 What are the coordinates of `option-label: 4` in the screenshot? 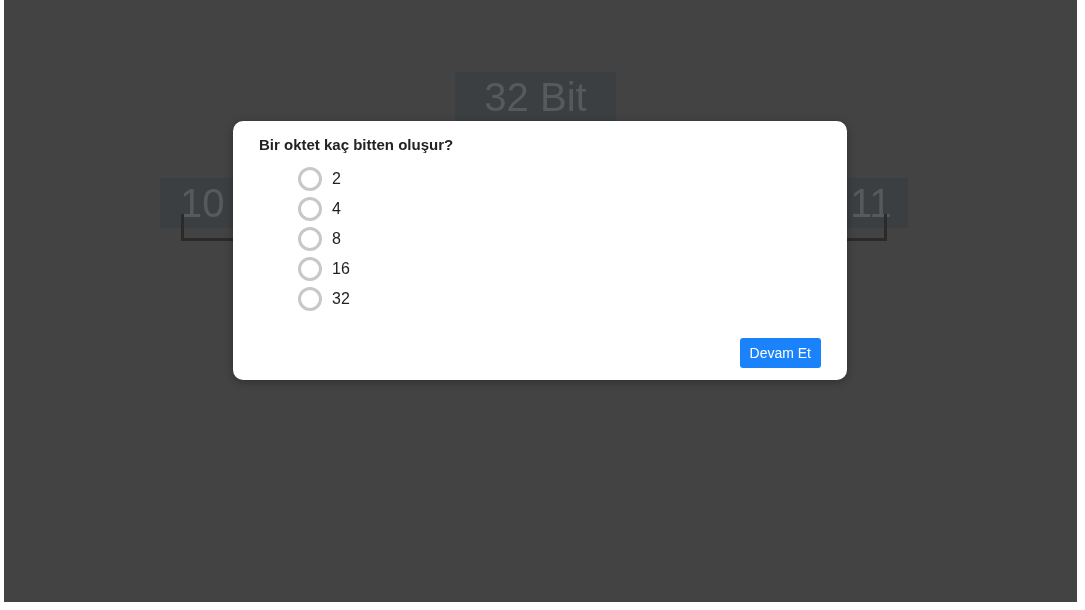 It's located at (336, 209).